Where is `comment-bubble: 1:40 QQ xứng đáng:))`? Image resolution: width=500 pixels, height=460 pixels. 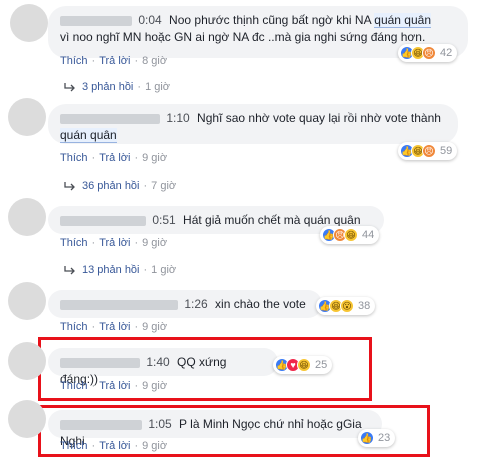 comment-bubble: 1:40 QQ xứng đáng:)) is located at coordinates (163, 367).